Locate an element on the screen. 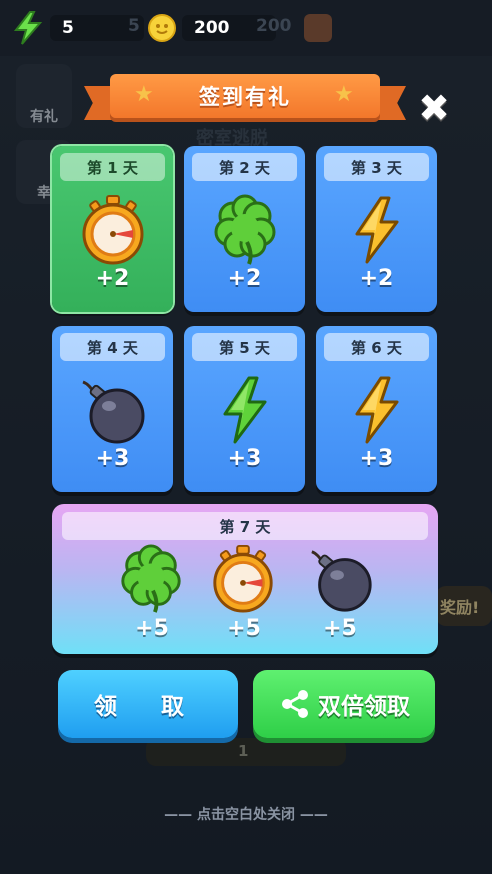 Image resolution: width=492 pixels, height=874 pixels. top-resource-bar: 5 5 200 200 is located at coordinates (246, 28).